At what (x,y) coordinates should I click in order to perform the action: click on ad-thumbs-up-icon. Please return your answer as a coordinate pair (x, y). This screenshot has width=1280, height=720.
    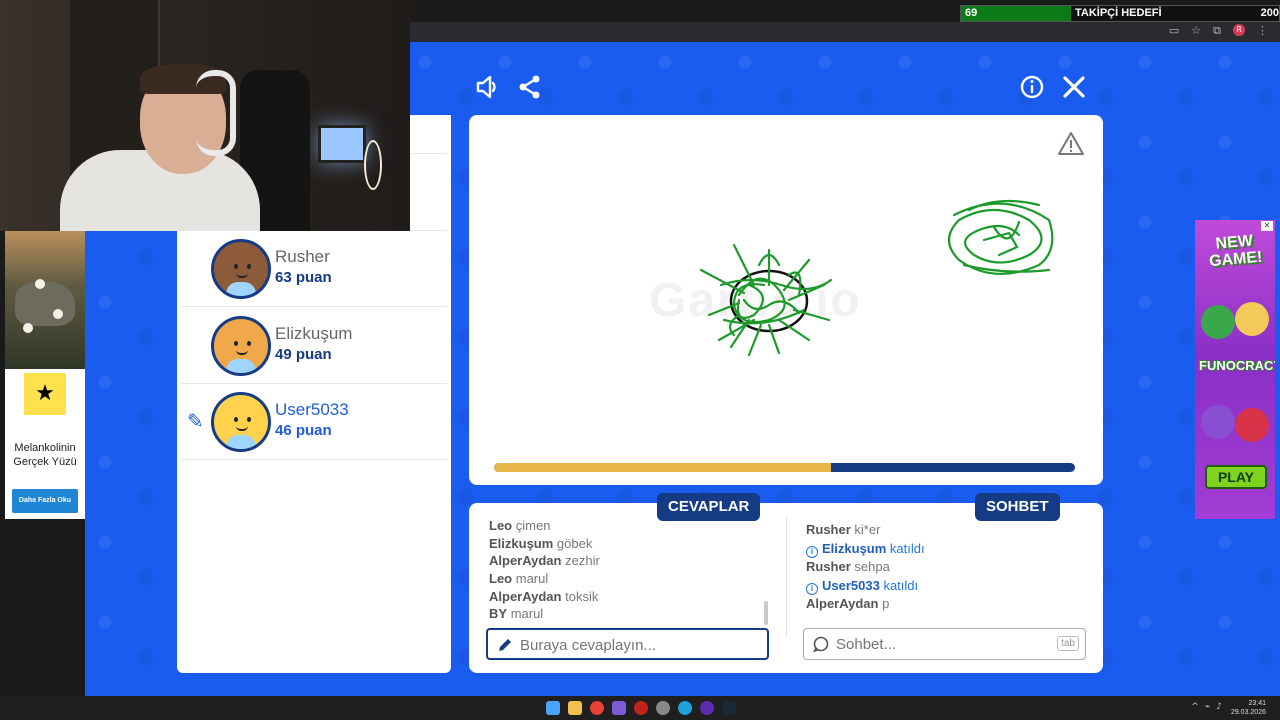
    Looking at the image, I should click on (1218, 322).